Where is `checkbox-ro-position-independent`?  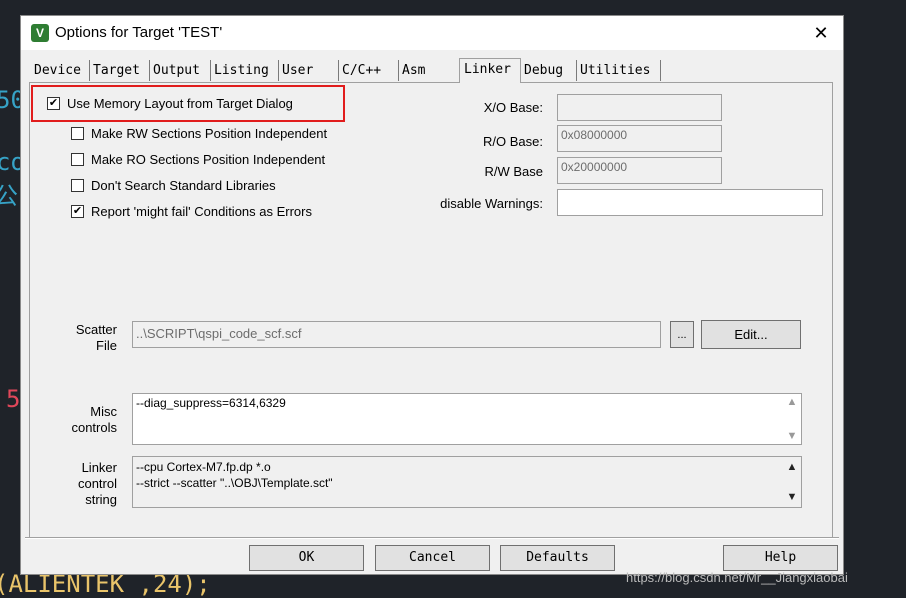
checkbox-ro-position-independent is located at coordinates (77, 159).